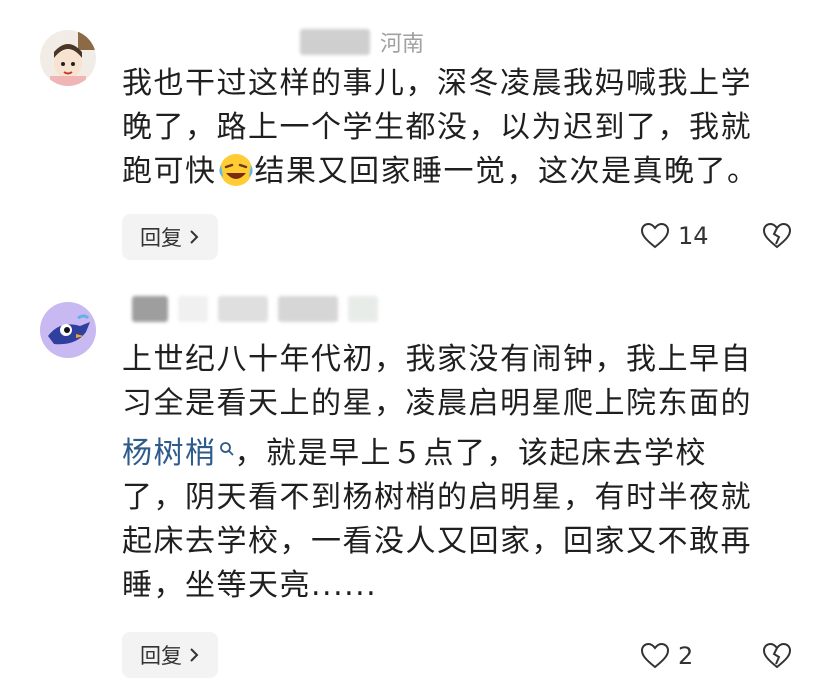 This screenshot has height=700, width=828. I want to click on comment-line-part: 结果又回家睡一觉，这次是真晚了。, so click(506, 171).